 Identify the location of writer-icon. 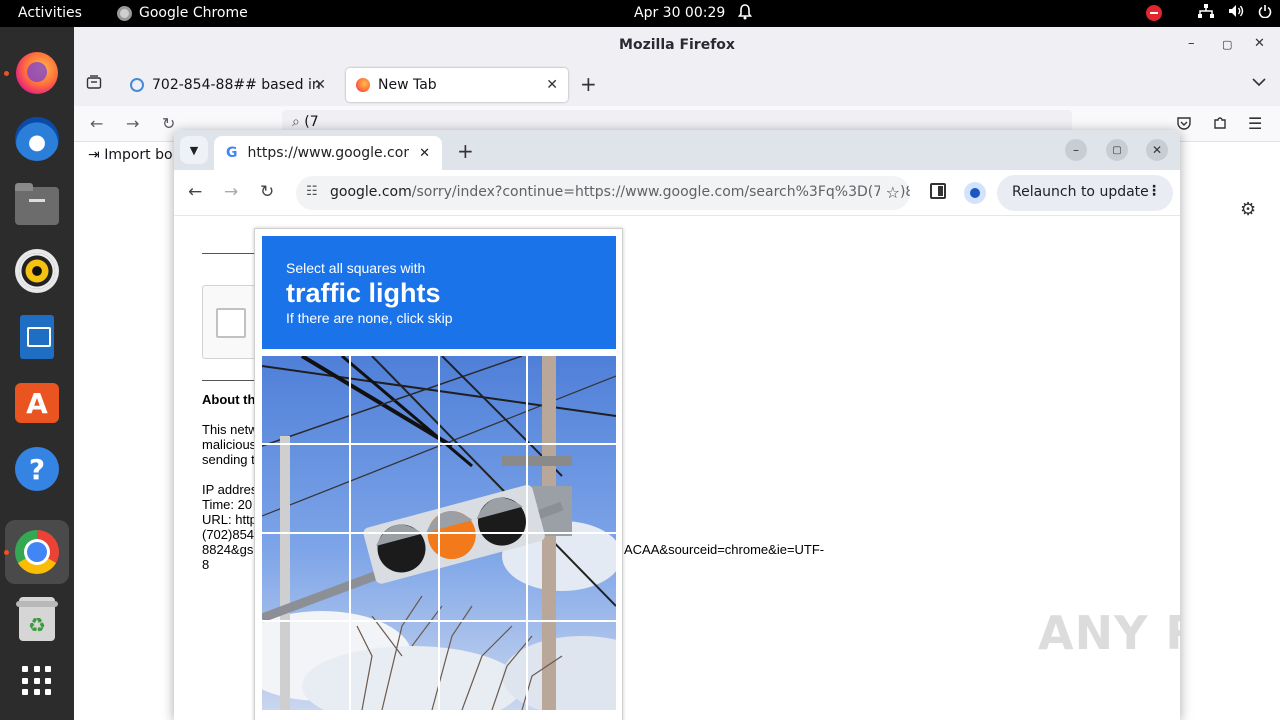
(37, 337).